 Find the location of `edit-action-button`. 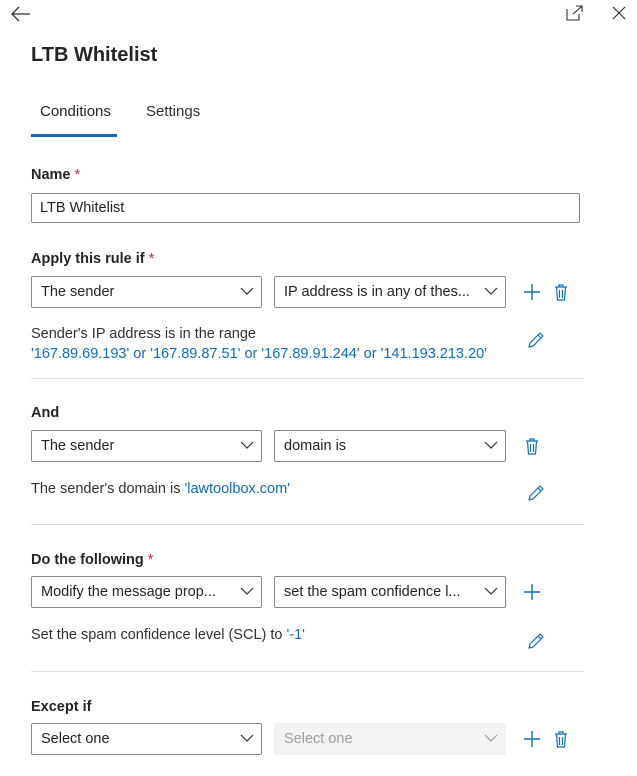

edit-action-button is located at coordinates (536, 641).